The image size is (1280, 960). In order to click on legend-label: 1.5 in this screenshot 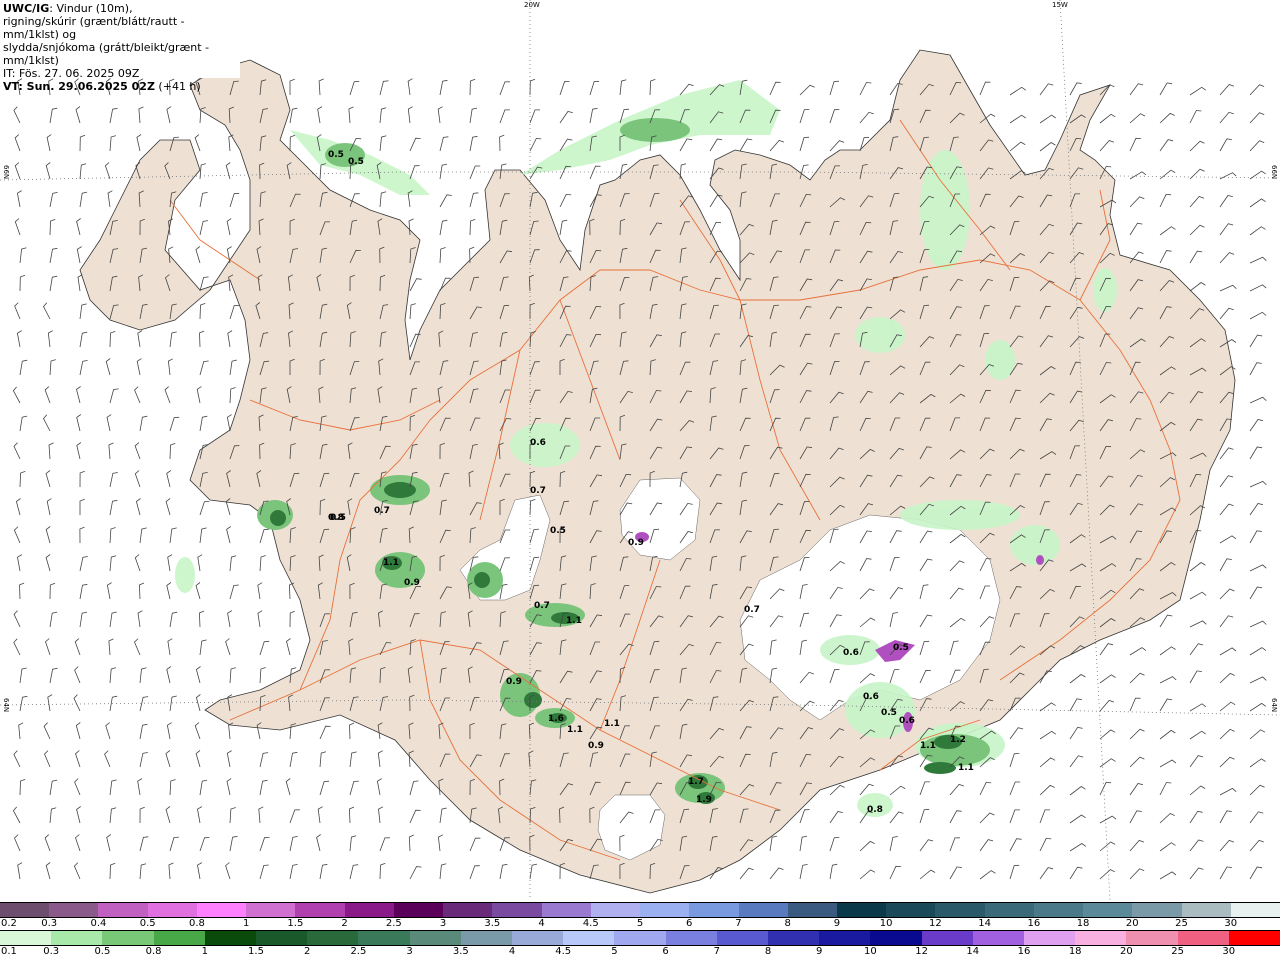, I will do `click(256, 951)`.